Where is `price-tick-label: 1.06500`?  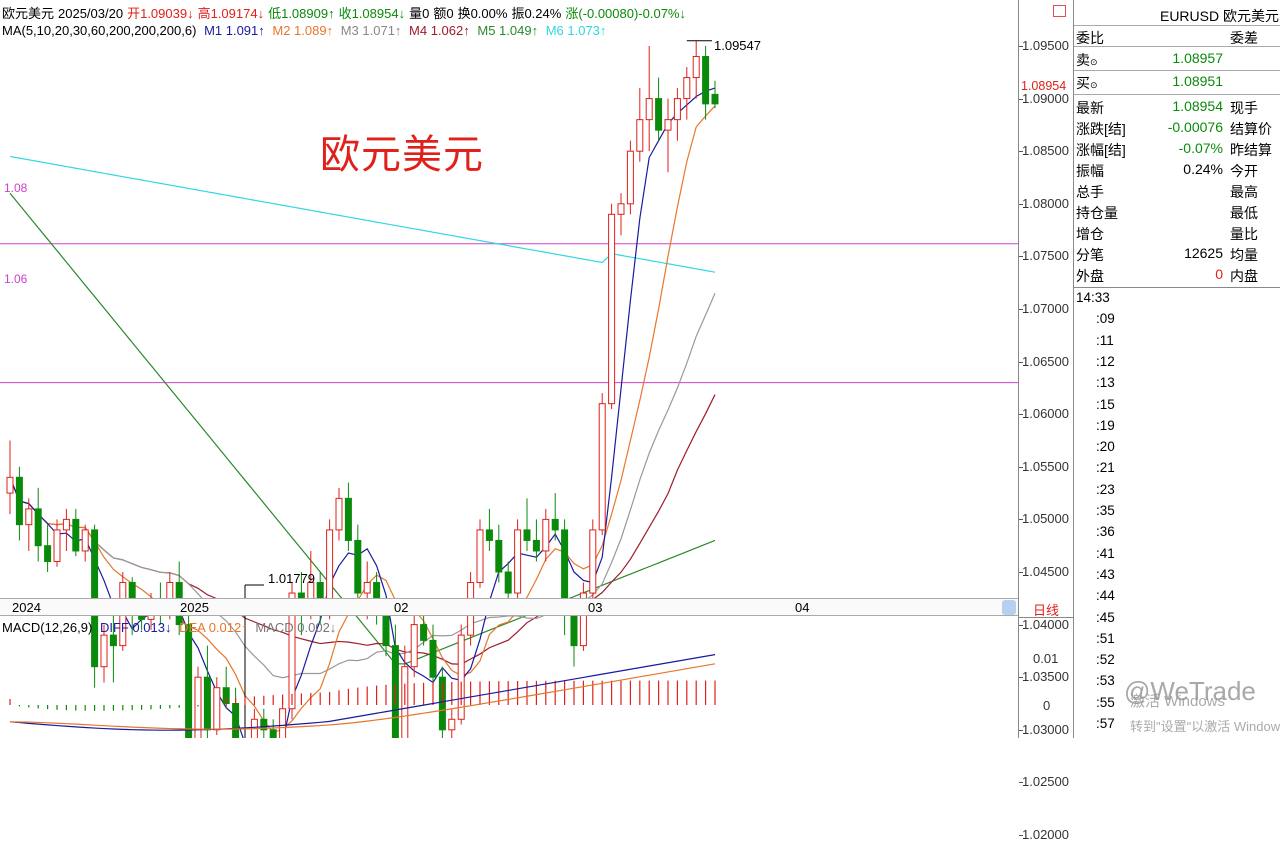 price-tick-label: 1.06500 is located at coordinates (1045, 361).